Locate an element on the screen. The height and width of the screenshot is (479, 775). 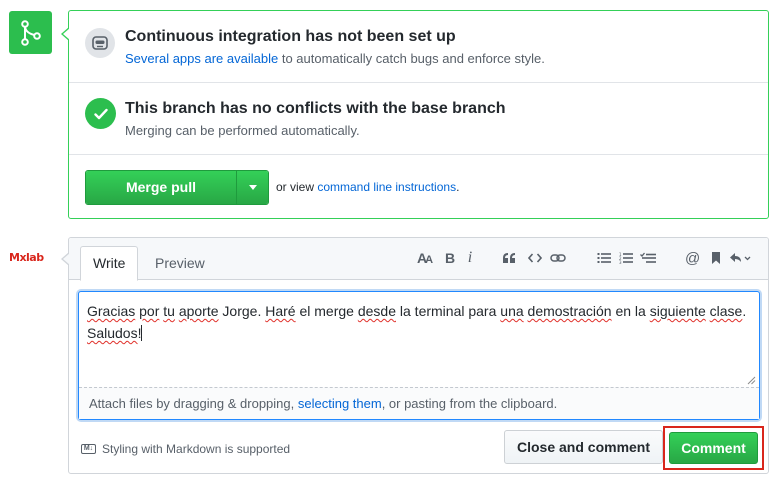
italic-icon: i is located at coordinates (470, 258).